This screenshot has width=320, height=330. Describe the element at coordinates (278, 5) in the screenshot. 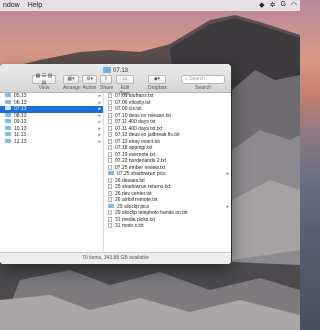

I see `status-icons: ◆ ✲ G ◠` at that location.